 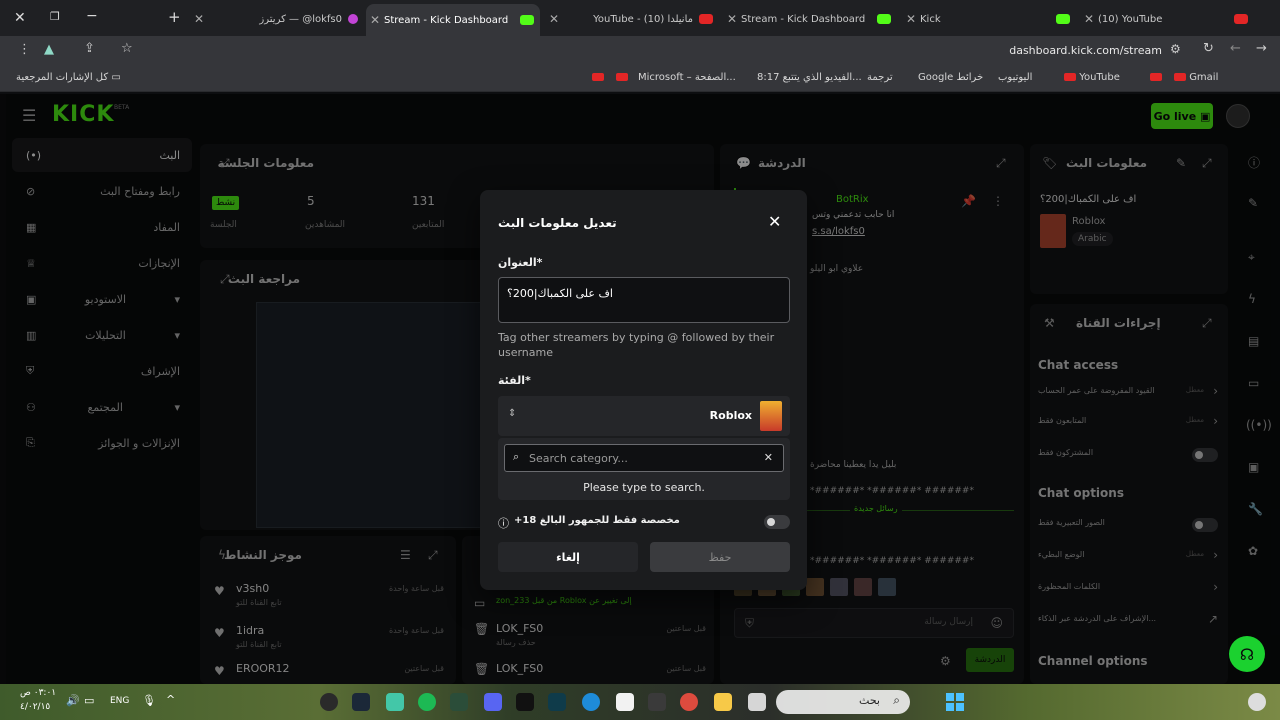 I want to click on edge-icon, so click(x=591, y=702).